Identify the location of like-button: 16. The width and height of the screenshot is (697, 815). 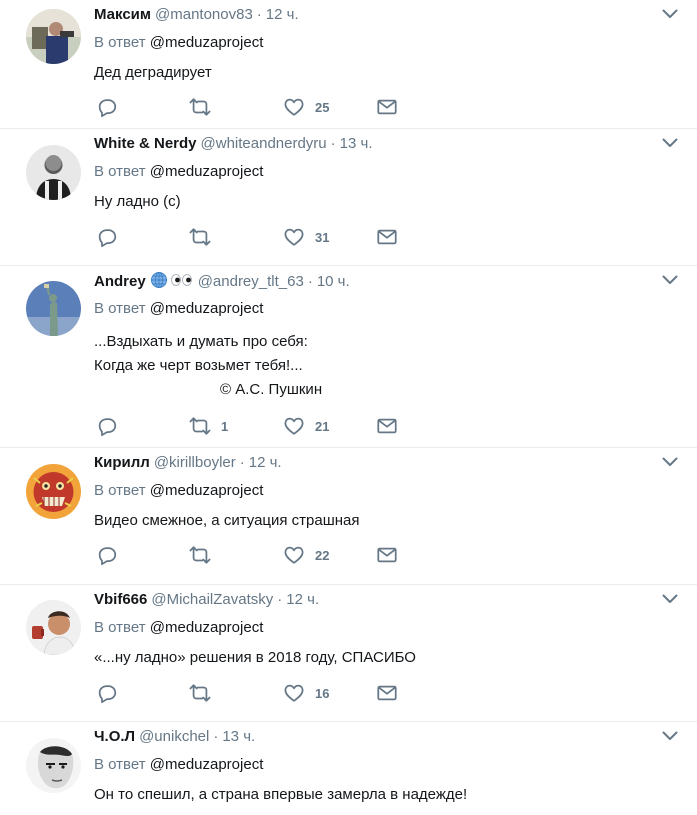
(306, 693).